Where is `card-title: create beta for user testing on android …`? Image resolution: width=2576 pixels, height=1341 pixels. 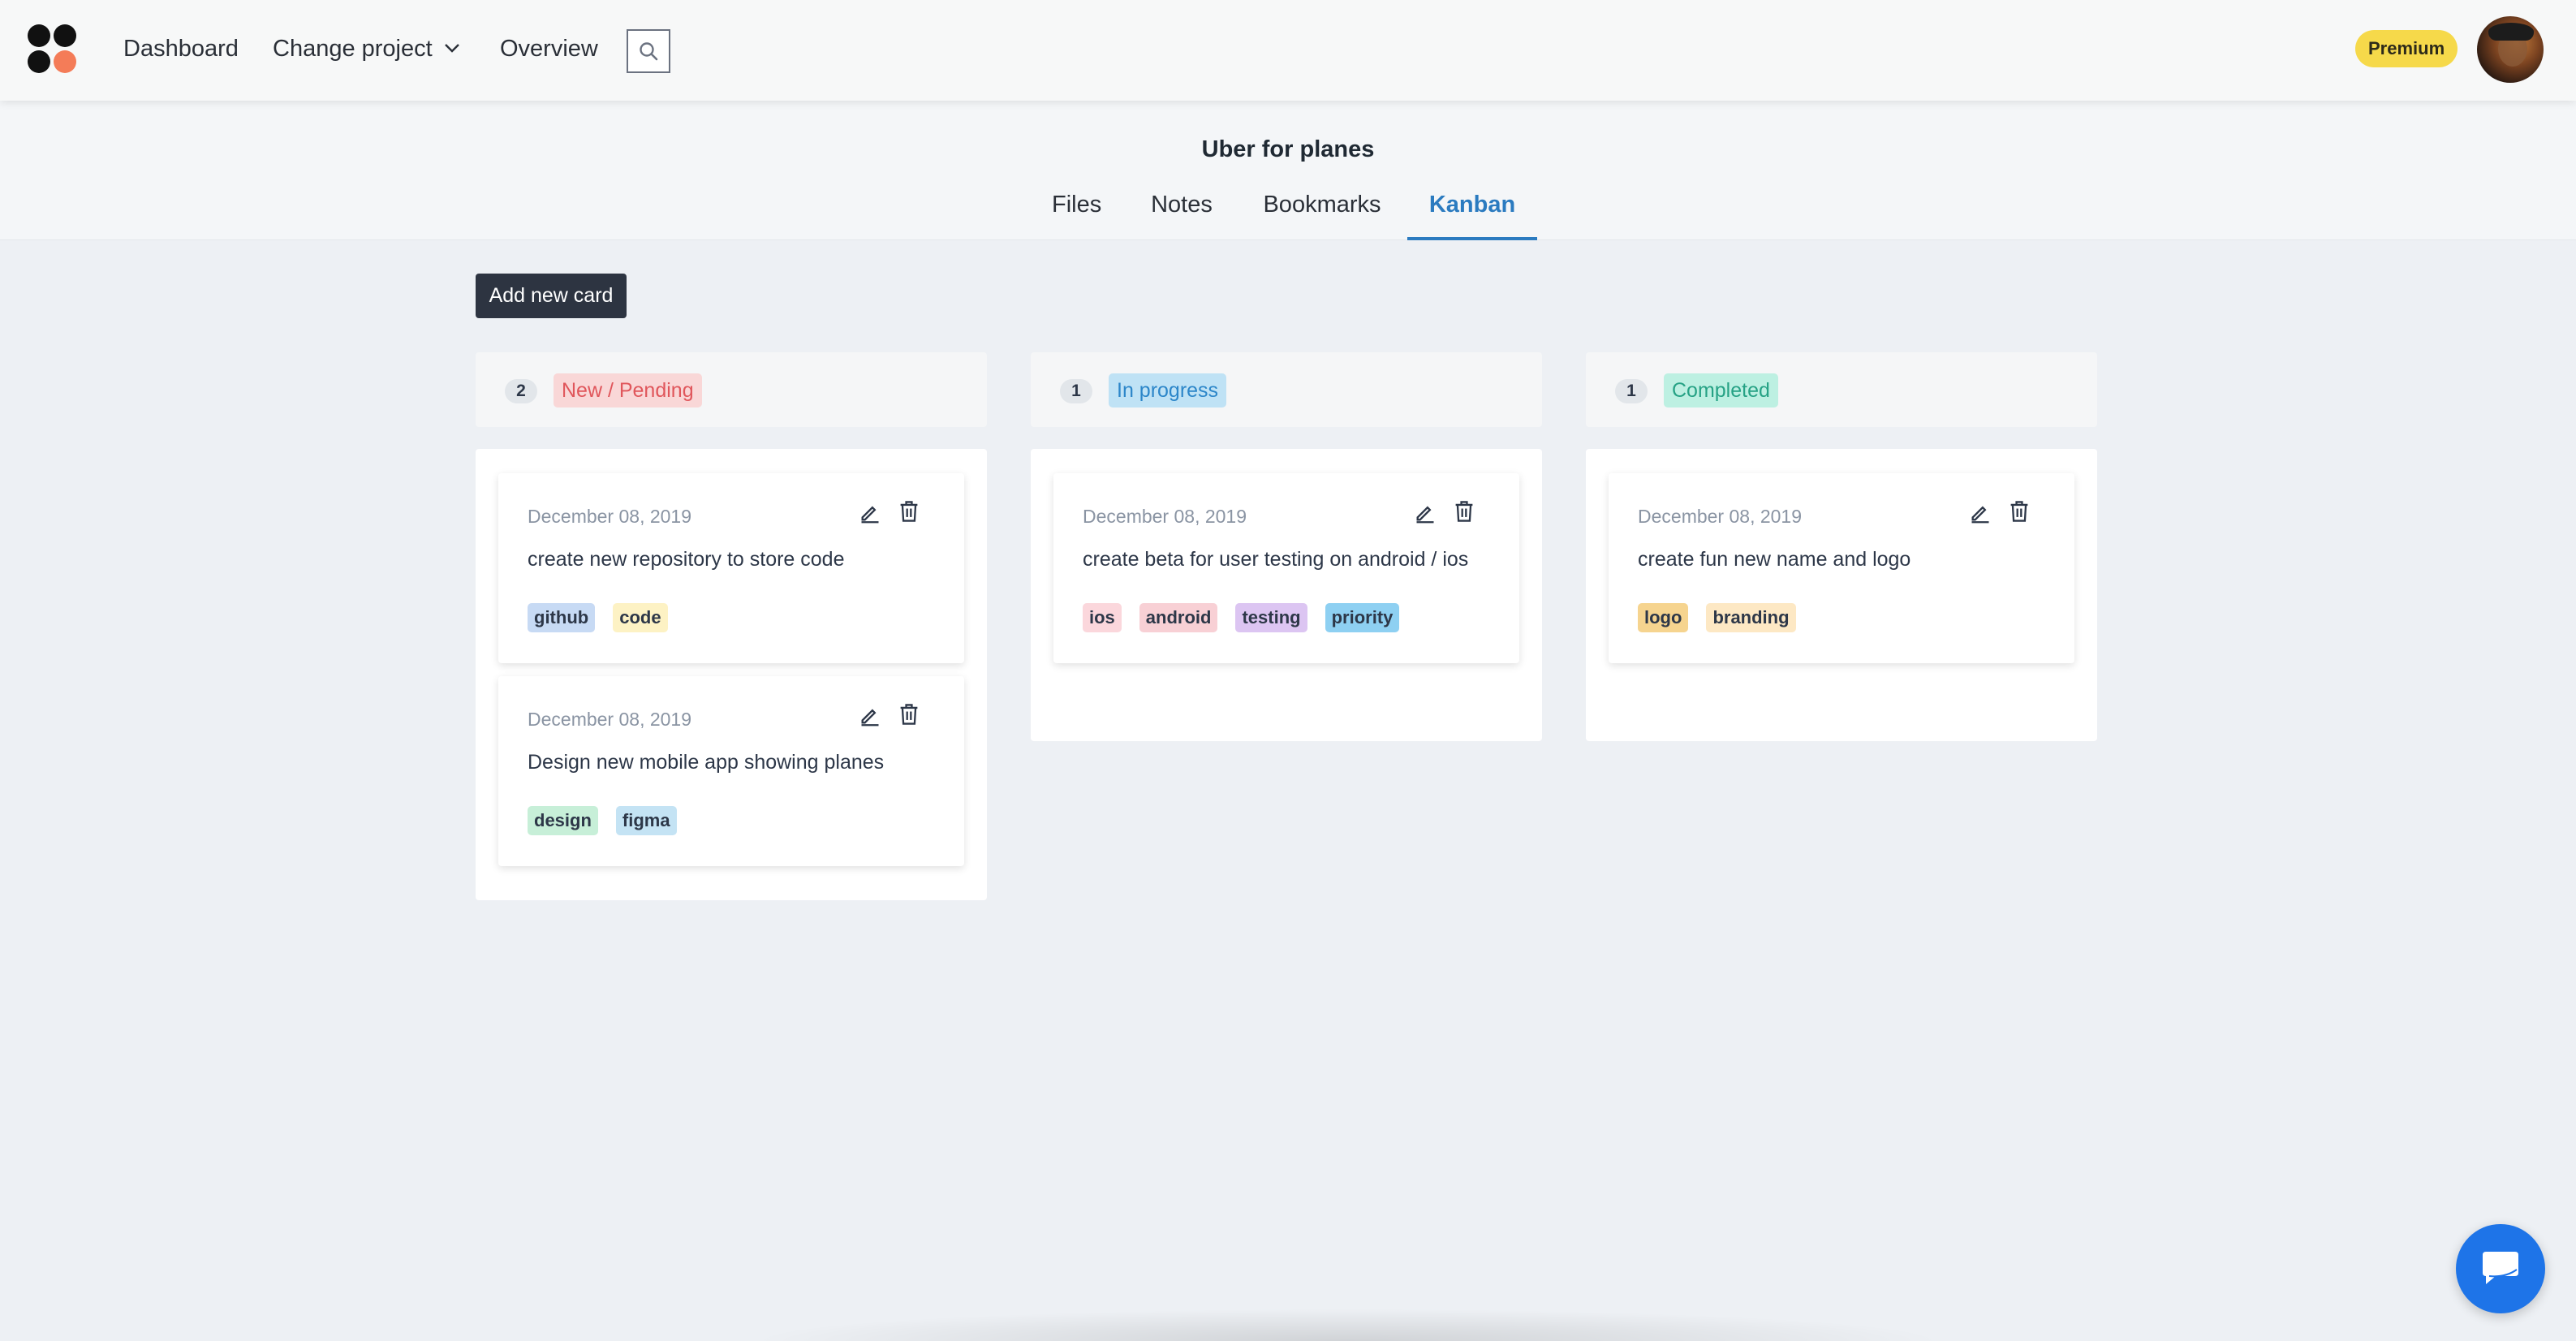 card-title: create beta for user testing on android … is located at coordinates (1276, 560).